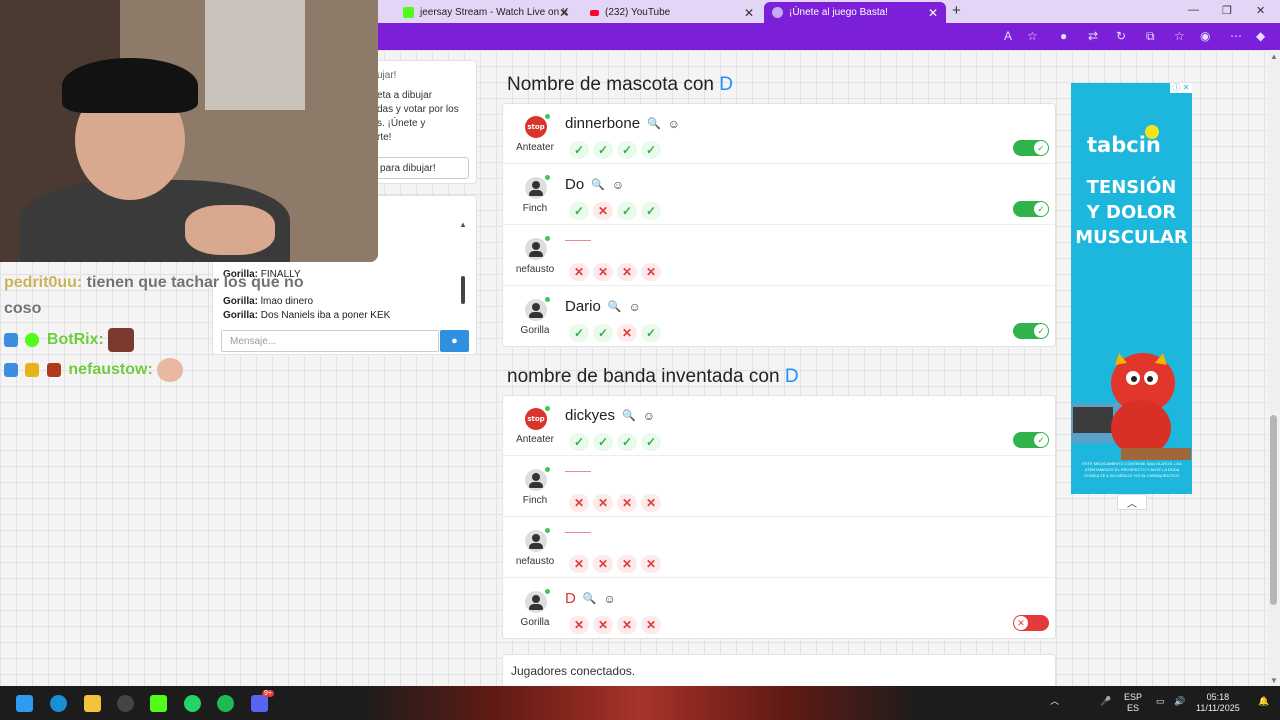  I want to click on file-explorer-icon, so click(92, 703).